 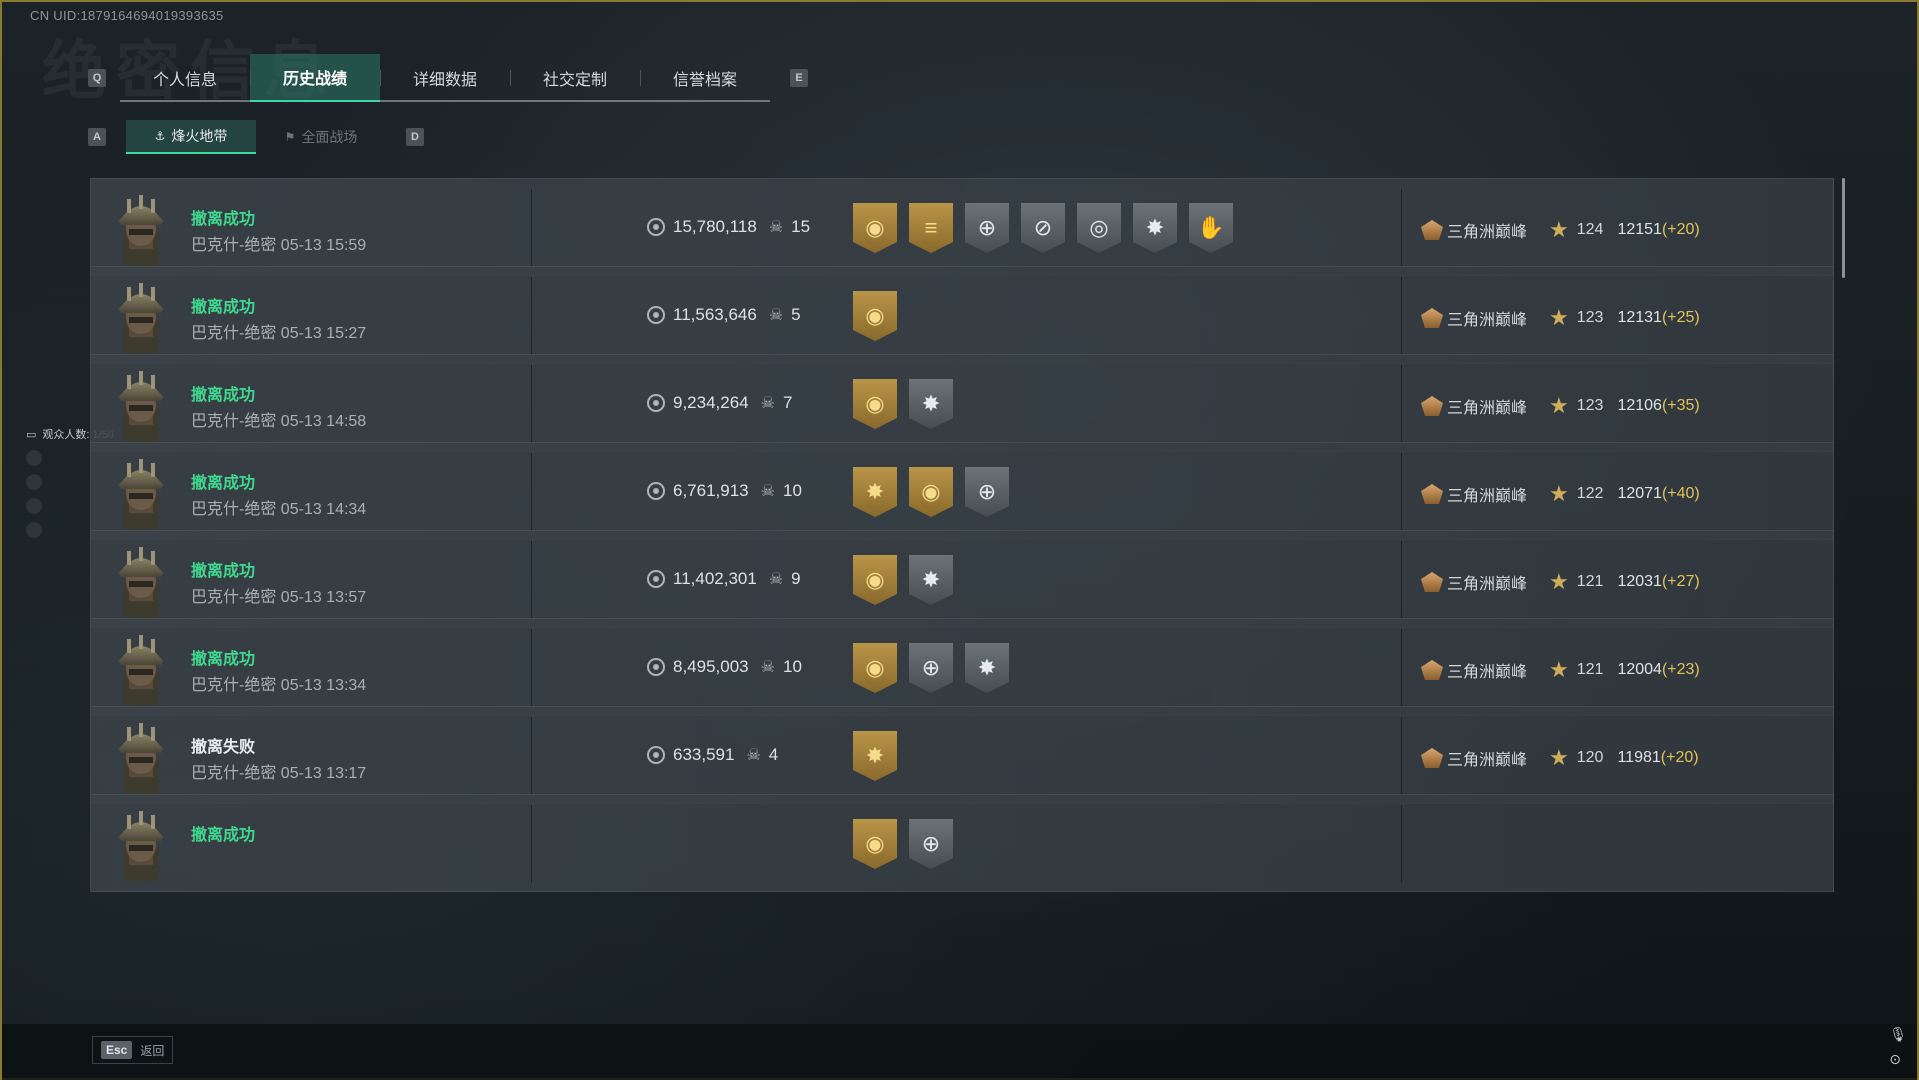 What do you see at coordinates (290, 137) in the screenshot?
I see `battlefield-icon: ⚑` at bounding box center [290, 137].